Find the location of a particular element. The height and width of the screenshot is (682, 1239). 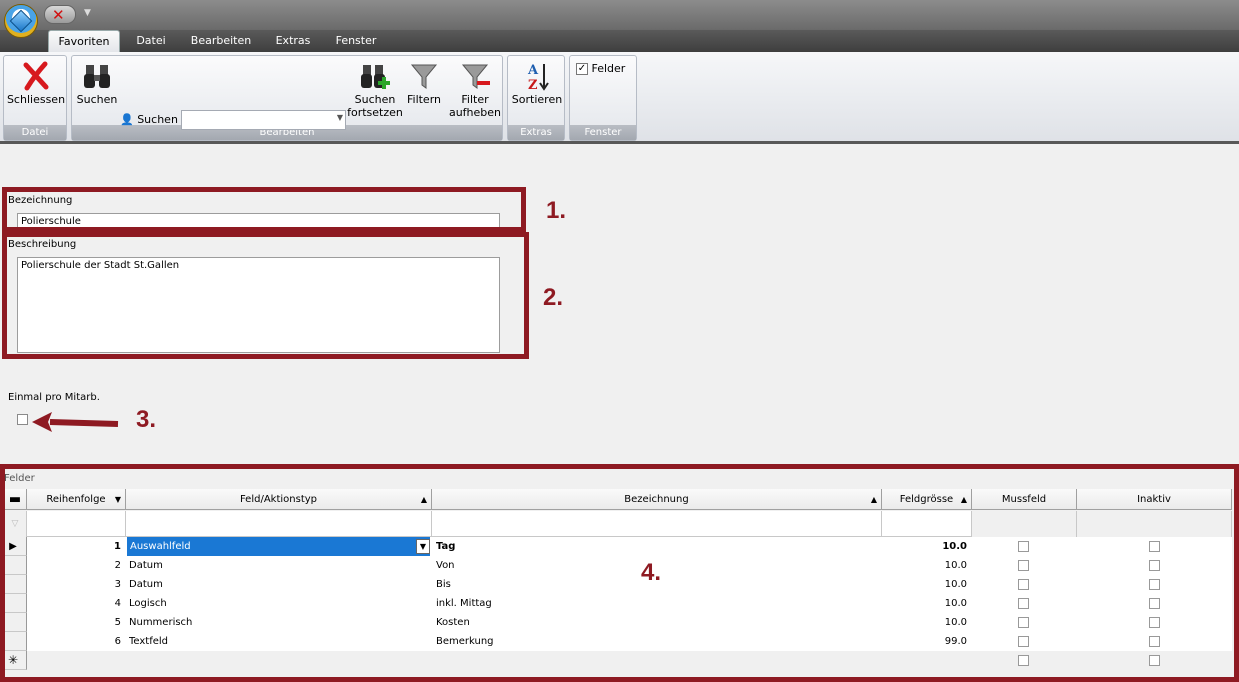

filtern-label: Filtern is located at coordinates (424, 99).